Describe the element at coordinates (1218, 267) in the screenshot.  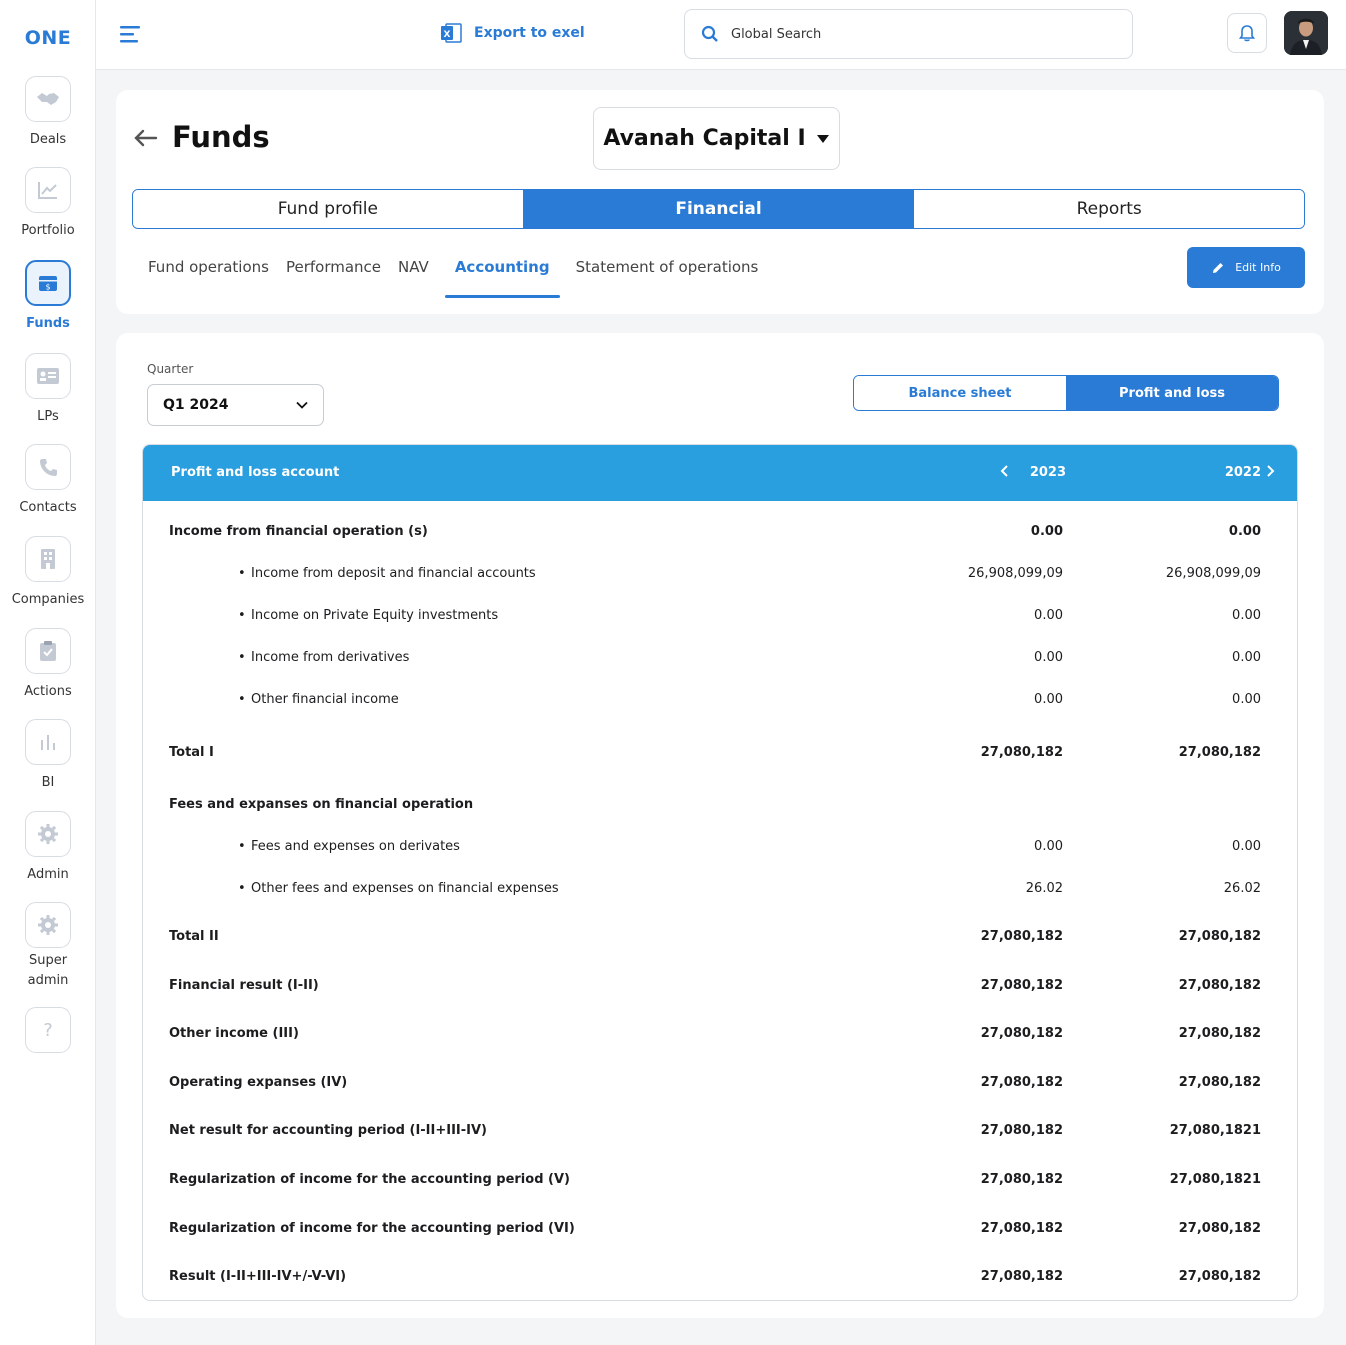
I see `pencil-icon` at that location.